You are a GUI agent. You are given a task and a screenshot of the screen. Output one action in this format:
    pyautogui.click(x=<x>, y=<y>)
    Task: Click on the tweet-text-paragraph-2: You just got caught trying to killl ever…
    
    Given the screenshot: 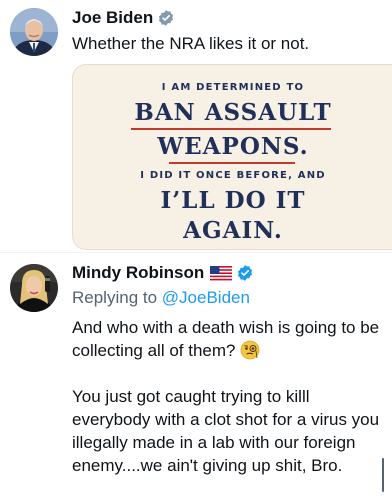 What is the action you would take?
    pyautogui.click(x=226, y=431)
    